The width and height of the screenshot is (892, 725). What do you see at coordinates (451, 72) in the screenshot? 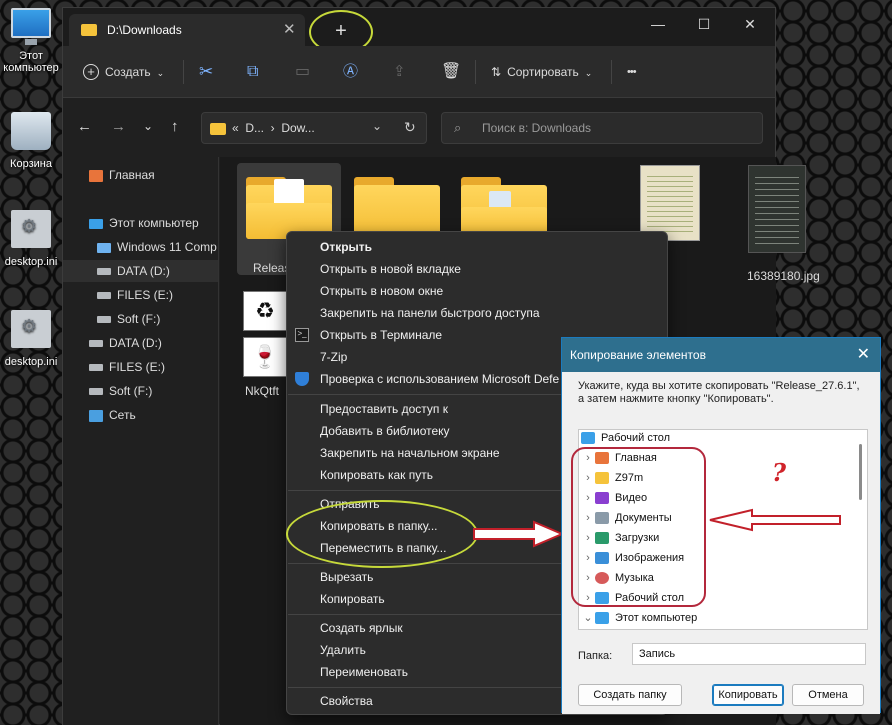
I see `delete-button: 🗑` at bounding box center [451, 72].